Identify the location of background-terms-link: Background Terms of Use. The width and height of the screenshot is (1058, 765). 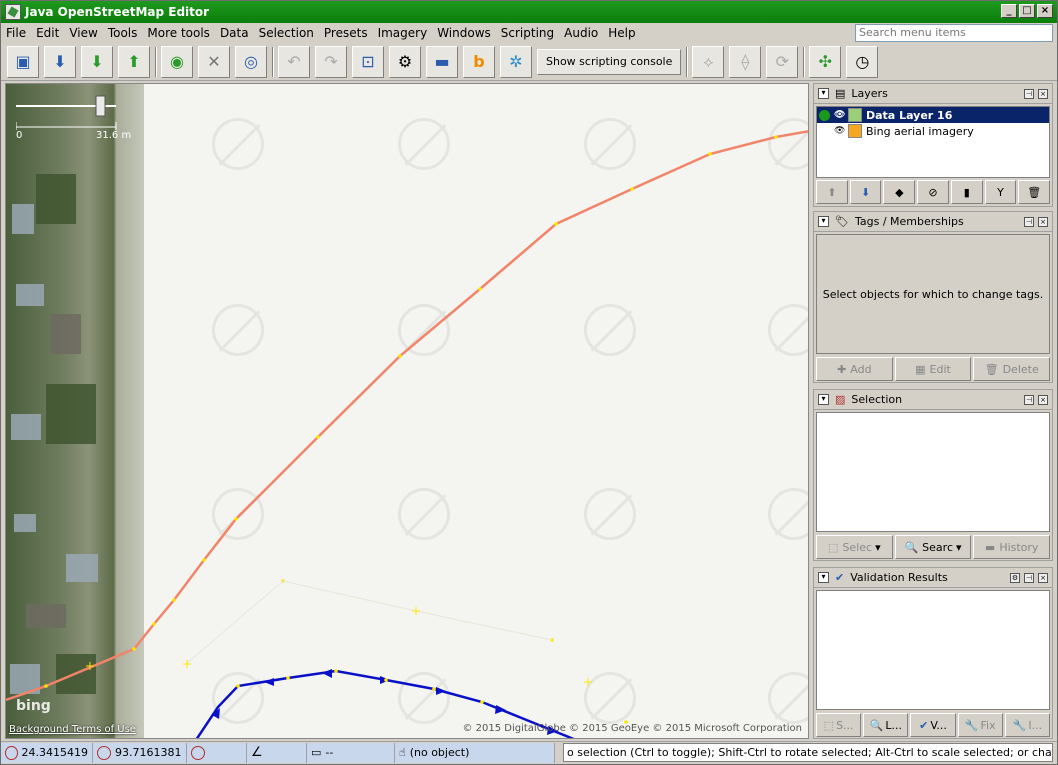
(72, 729).